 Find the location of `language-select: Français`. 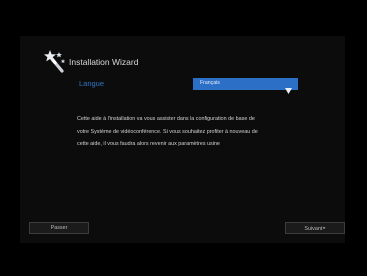

language-select: Français is located at coordinates (245, 86).